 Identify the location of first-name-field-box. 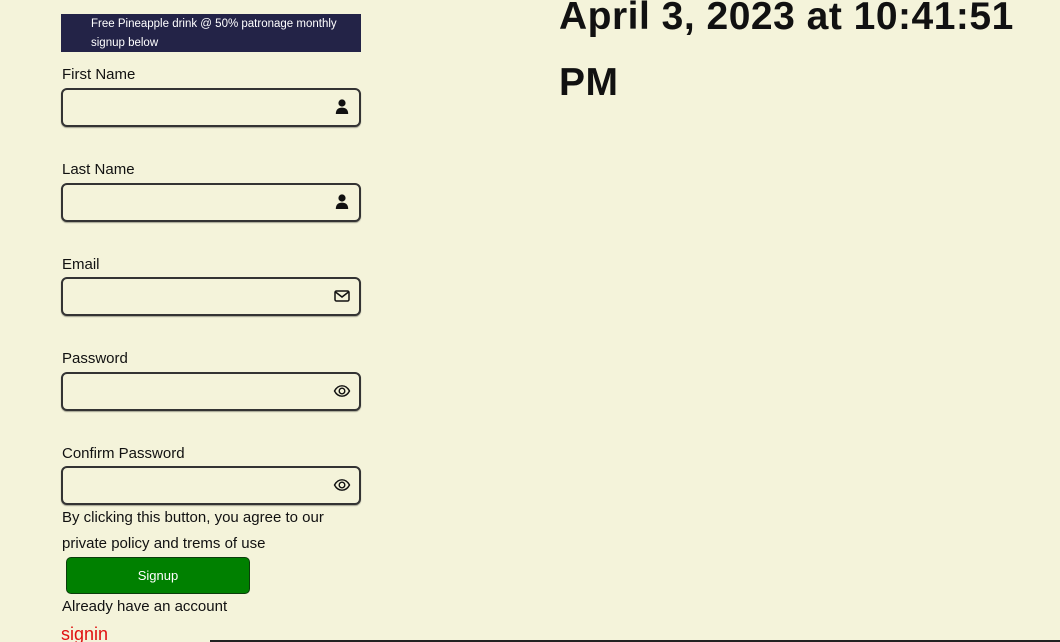
(211, 107).